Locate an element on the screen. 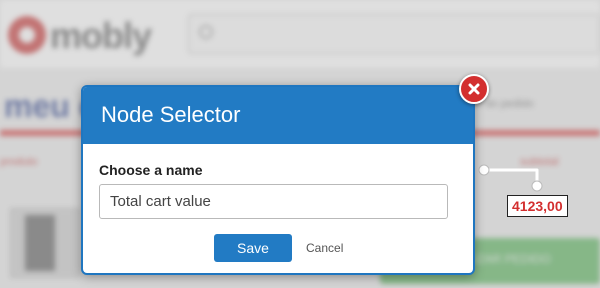 This screenshot has width=600, height=288. dialog-actions: Save Cancel is located at coordinates (278, 248).